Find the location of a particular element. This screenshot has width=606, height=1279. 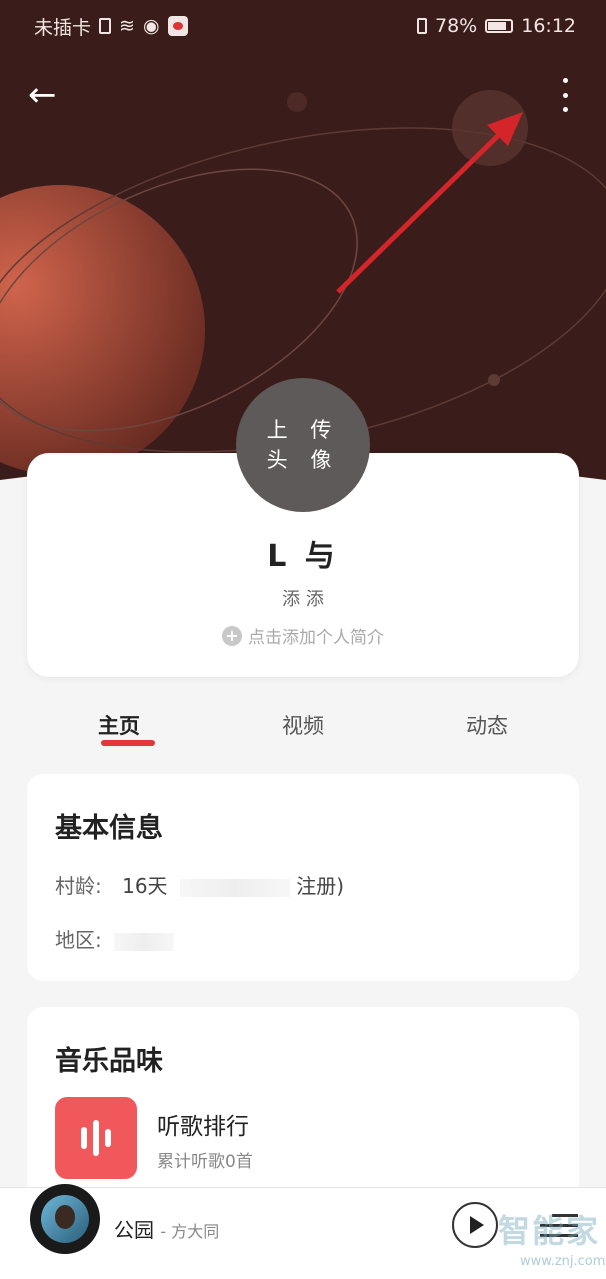

profile-tabs: 主页 视频 动态 is located at coordinates (303, 730).